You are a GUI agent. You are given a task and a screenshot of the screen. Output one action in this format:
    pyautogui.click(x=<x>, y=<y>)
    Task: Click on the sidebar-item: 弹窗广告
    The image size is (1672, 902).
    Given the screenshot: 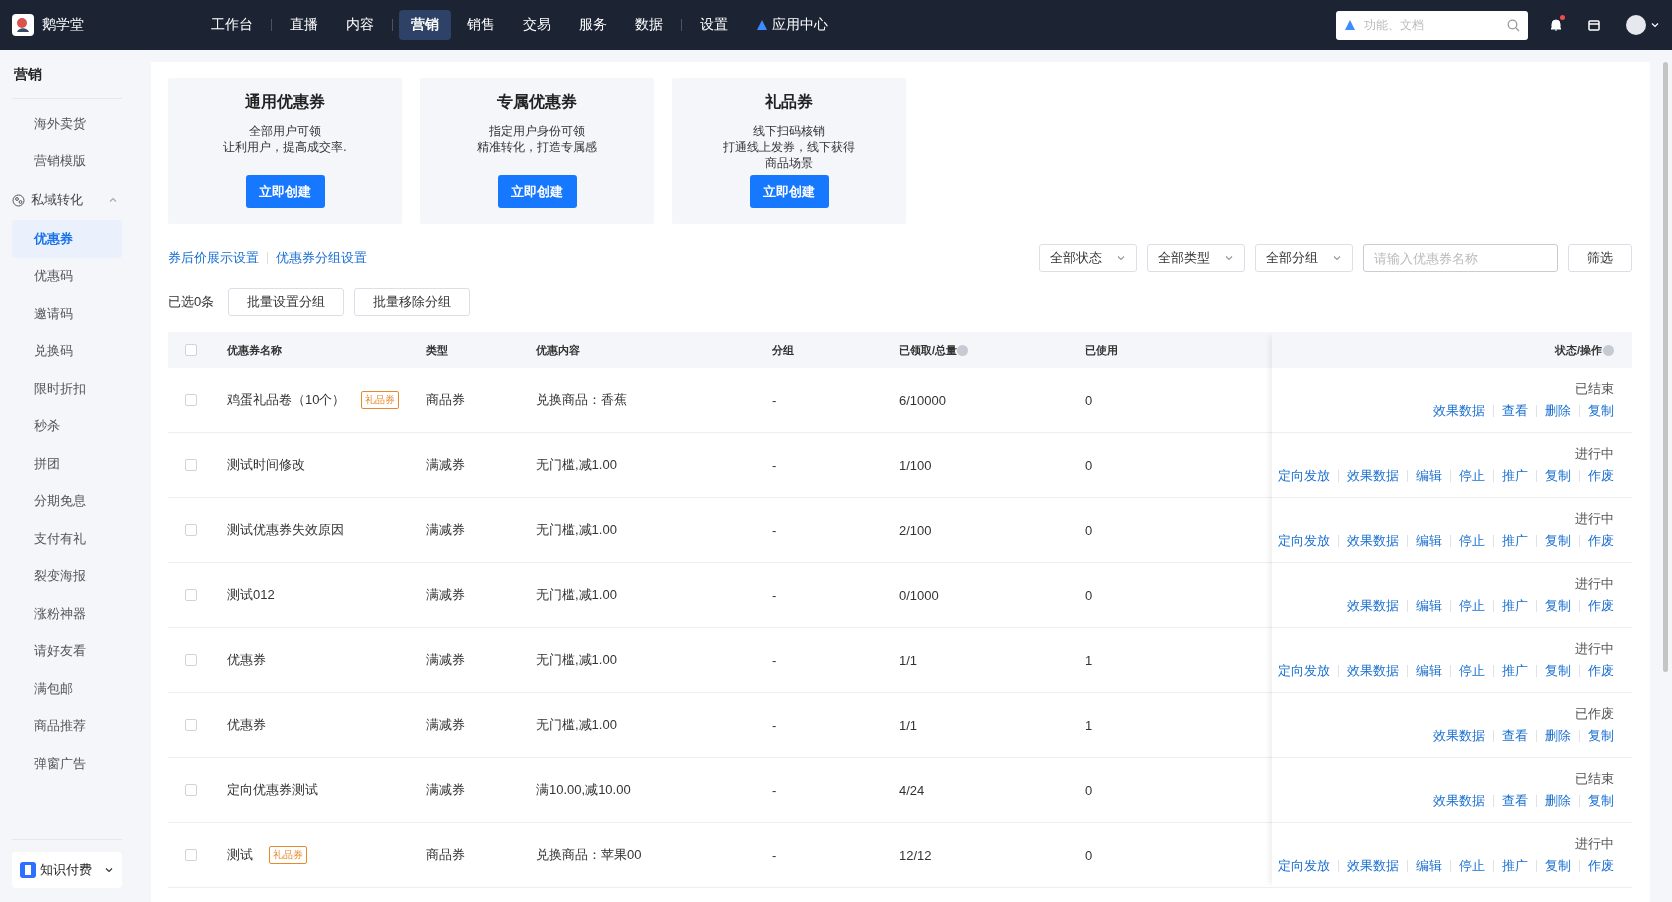 What is the action you would take?
    pyautogui.click(x=67, y=764)
    